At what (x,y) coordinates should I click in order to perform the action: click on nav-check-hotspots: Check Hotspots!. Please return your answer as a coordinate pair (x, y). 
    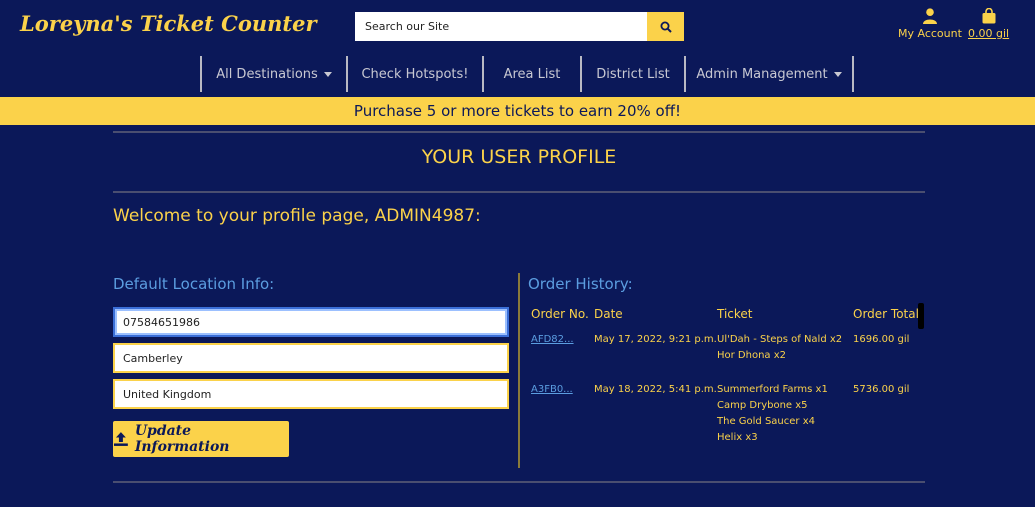
    Looking at the image, I should click on (415, 74).